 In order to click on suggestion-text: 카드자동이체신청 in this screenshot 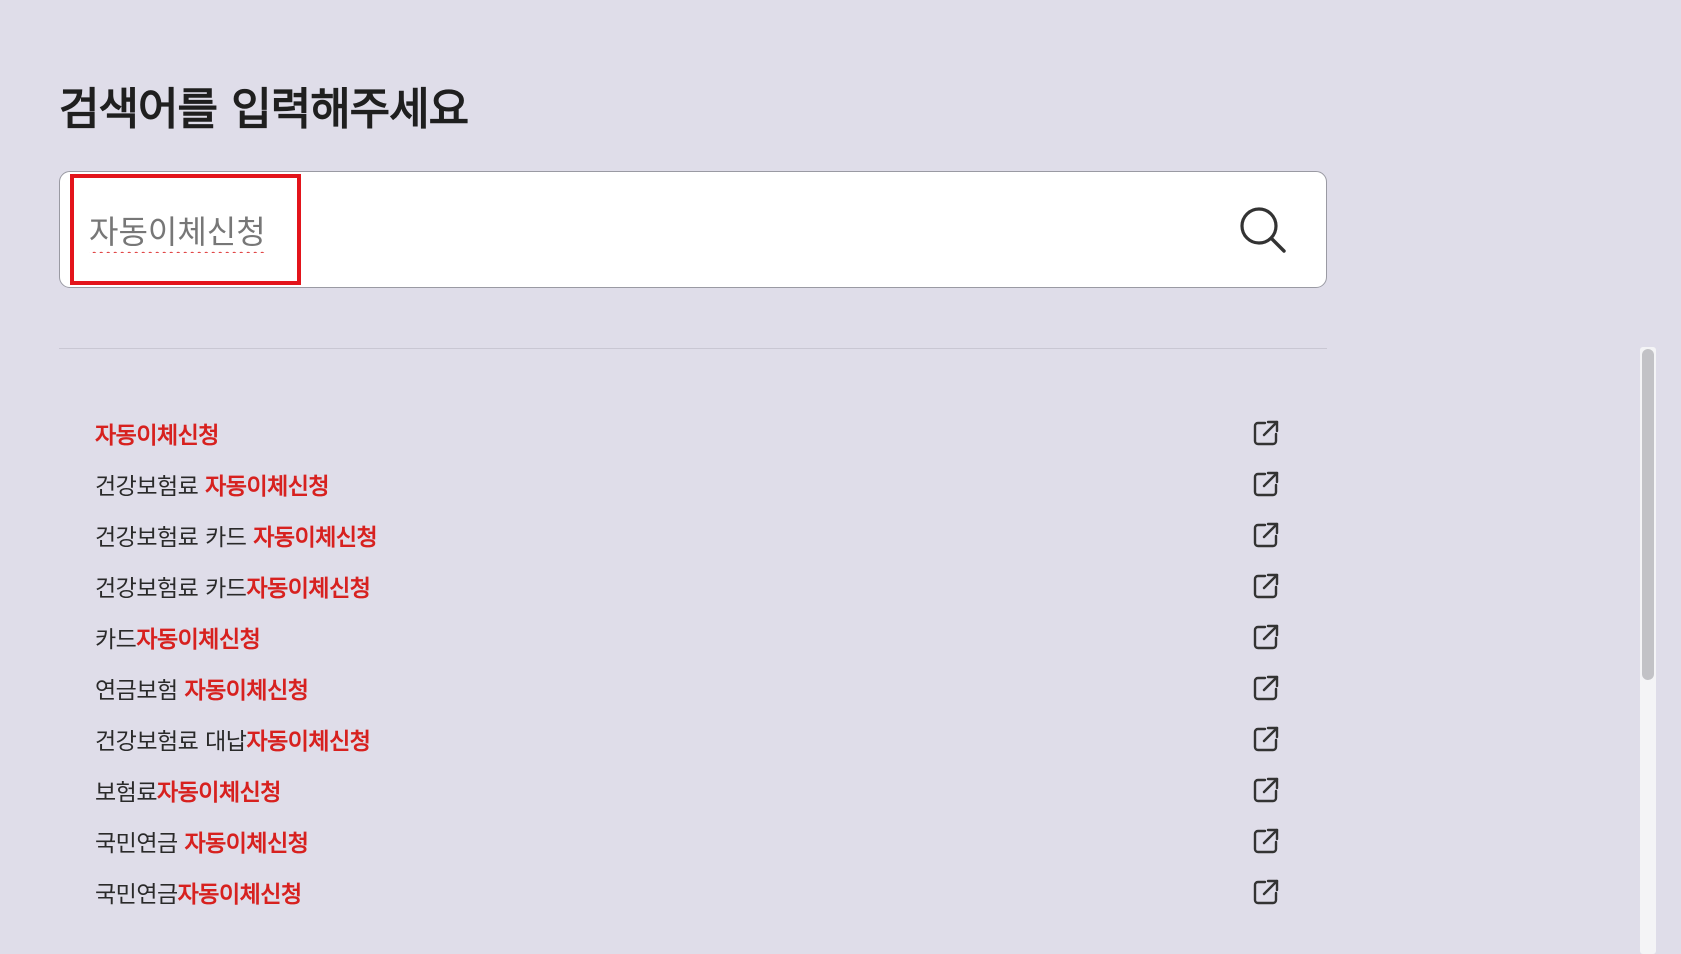, I will do `click(178, 637)`.